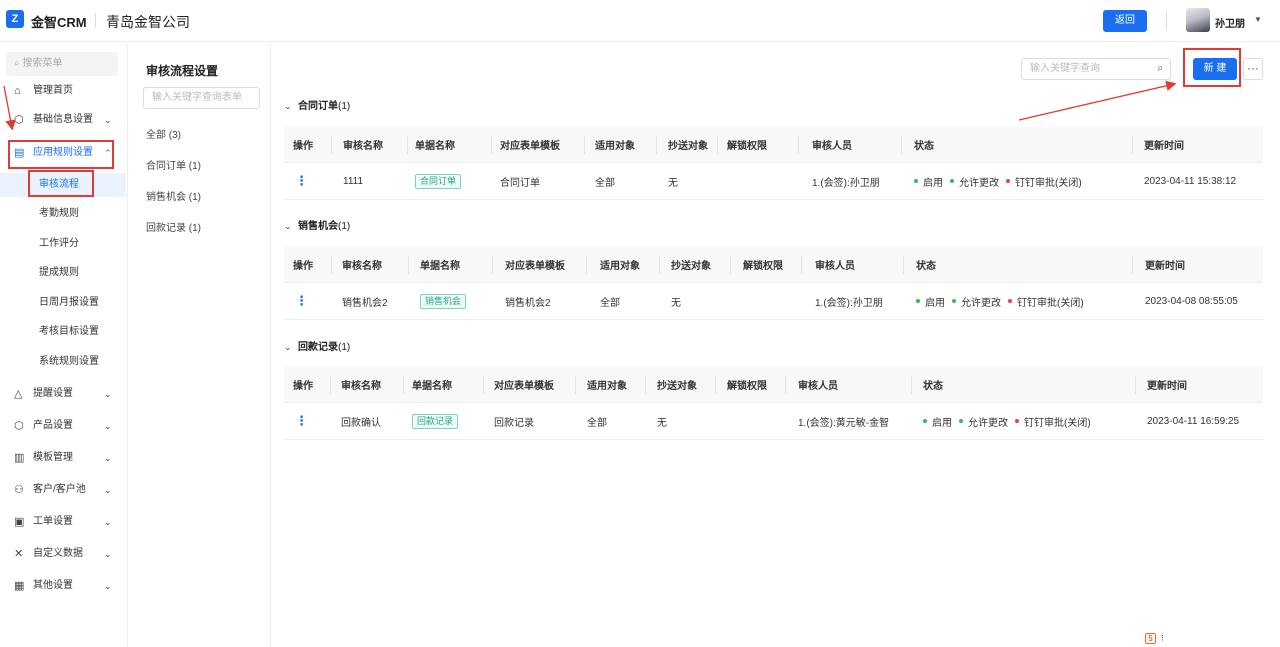 The image size is (1280, 647). Describe the element at coordinates (64, 522) in the screenshot. I see `sidebar-item-tickets: ▣ 工单设置 ⌄` at that location.